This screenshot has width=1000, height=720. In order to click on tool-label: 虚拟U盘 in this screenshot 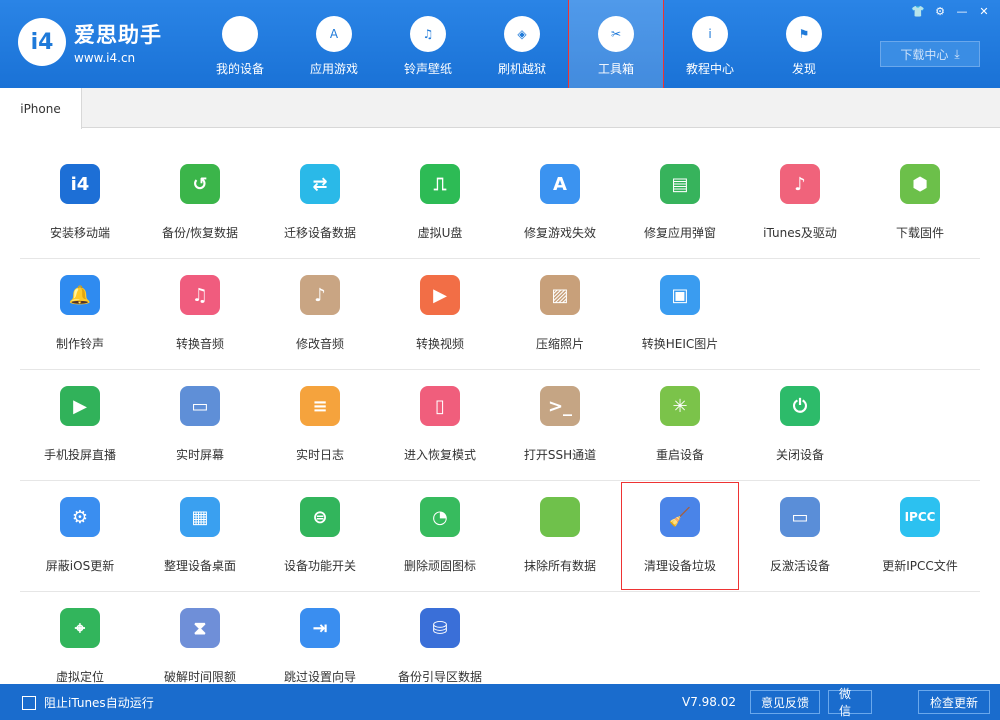, I will do `click(440, 233)`.